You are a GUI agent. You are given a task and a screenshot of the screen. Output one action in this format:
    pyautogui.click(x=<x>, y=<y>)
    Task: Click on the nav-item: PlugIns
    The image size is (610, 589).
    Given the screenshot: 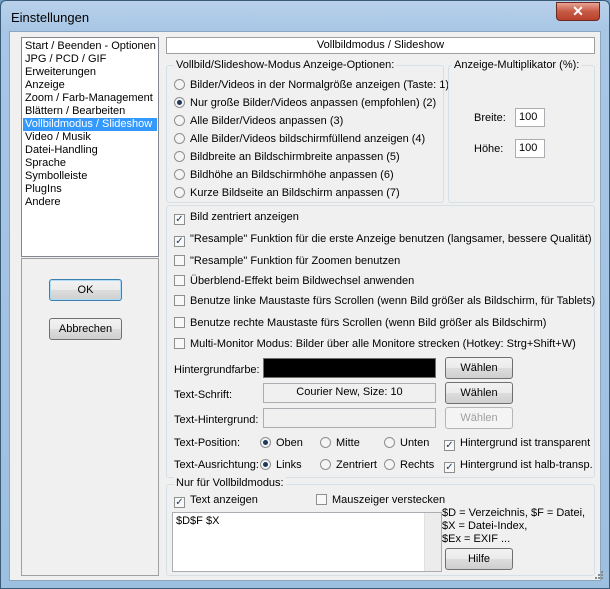 What is the action you would take?
    pyautogui.click(x=90, y=189)
    